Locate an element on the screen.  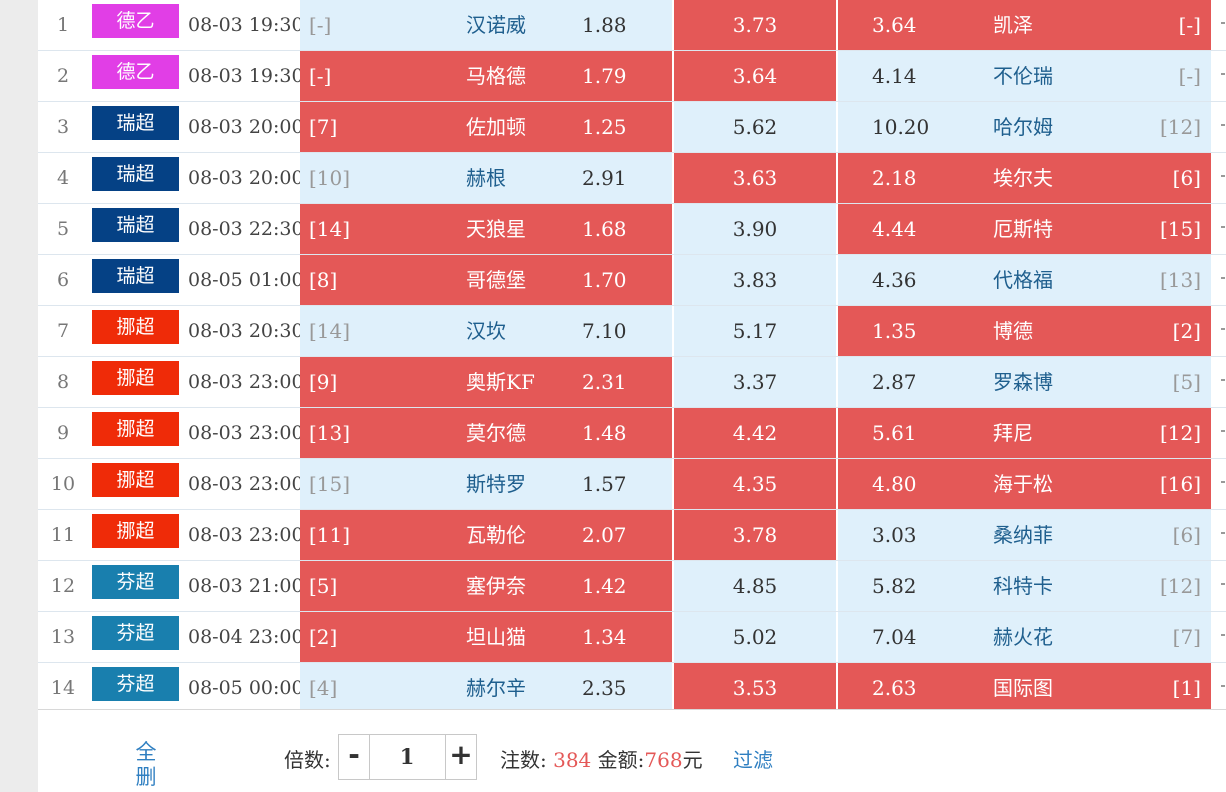
draw-cell: 4.42 is located at coordinates (755, 433).